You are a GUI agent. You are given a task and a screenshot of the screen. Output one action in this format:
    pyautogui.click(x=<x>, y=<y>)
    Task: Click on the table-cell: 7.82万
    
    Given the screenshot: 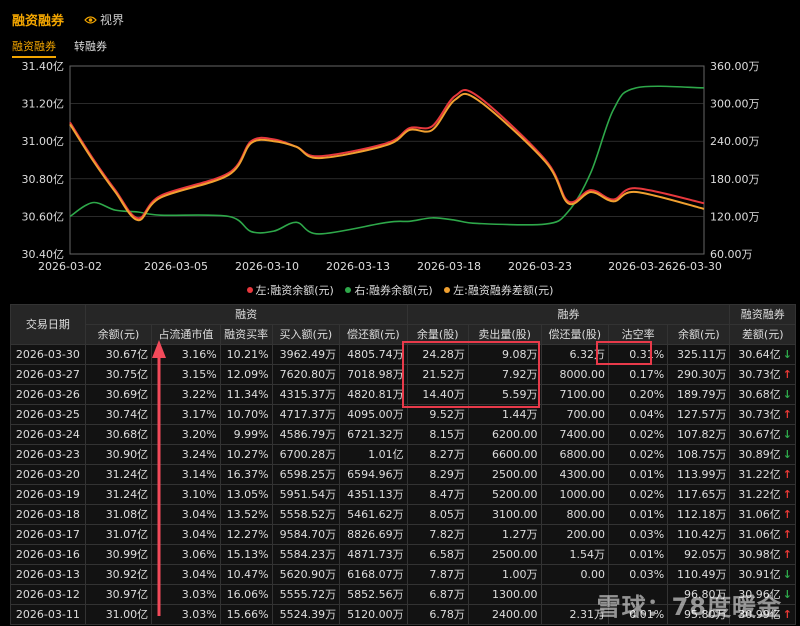 What is the action you would take?
    pyautogui.click(x=437, y=534)
    